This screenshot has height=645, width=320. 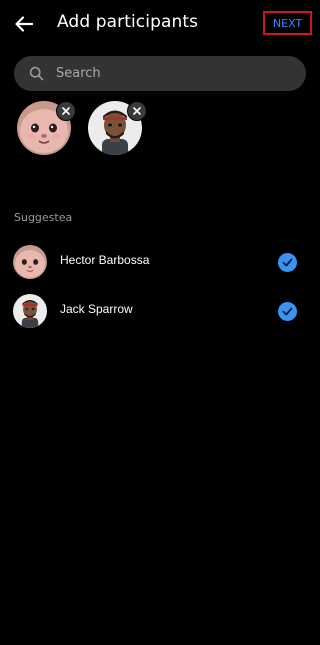 What do you see at coordinates (160, 261) in the screenshot?
I see `list-item: Hector Barbossa` at bounding box center [160, 261].